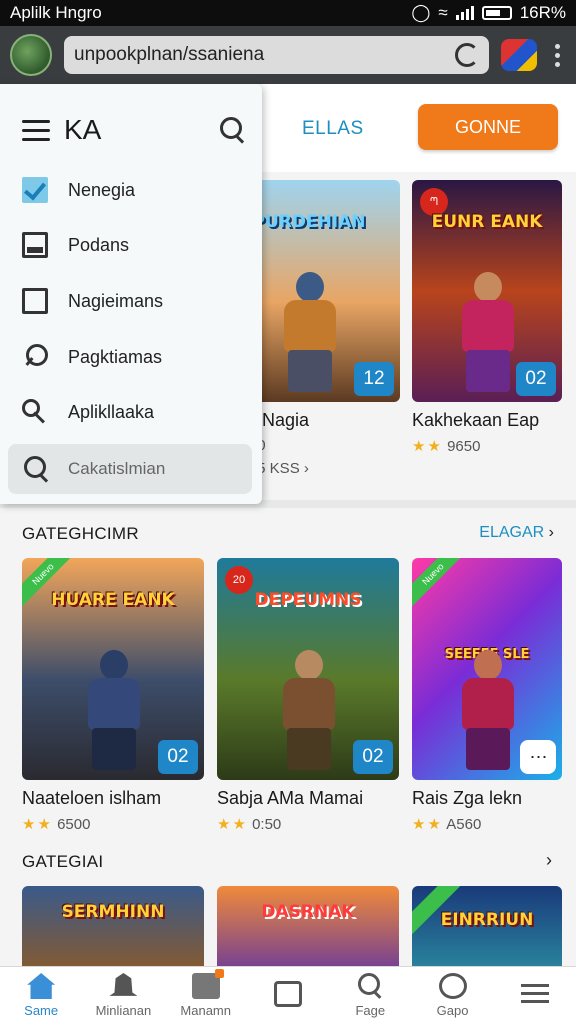  Describe the element at coordinates (35, 357) in the screenshot. I see `pin-icon` at that location.